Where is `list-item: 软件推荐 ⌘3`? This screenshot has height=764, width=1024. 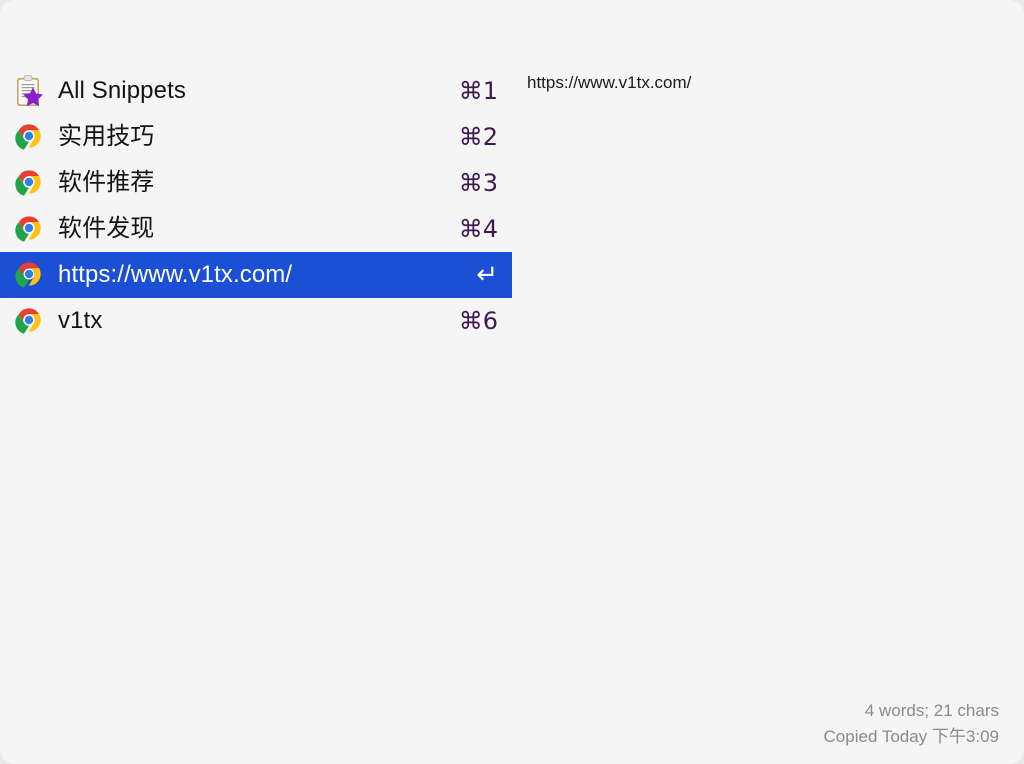 list-item: 软件推荐 ⌘3 is located at coordinates (256, 183).